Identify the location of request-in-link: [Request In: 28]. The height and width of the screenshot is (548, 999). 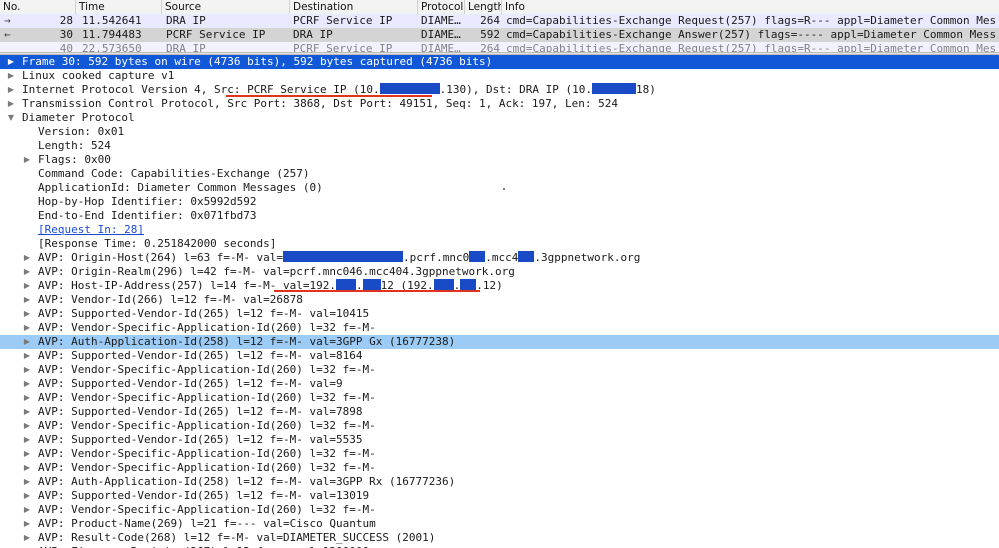
(91, 230).